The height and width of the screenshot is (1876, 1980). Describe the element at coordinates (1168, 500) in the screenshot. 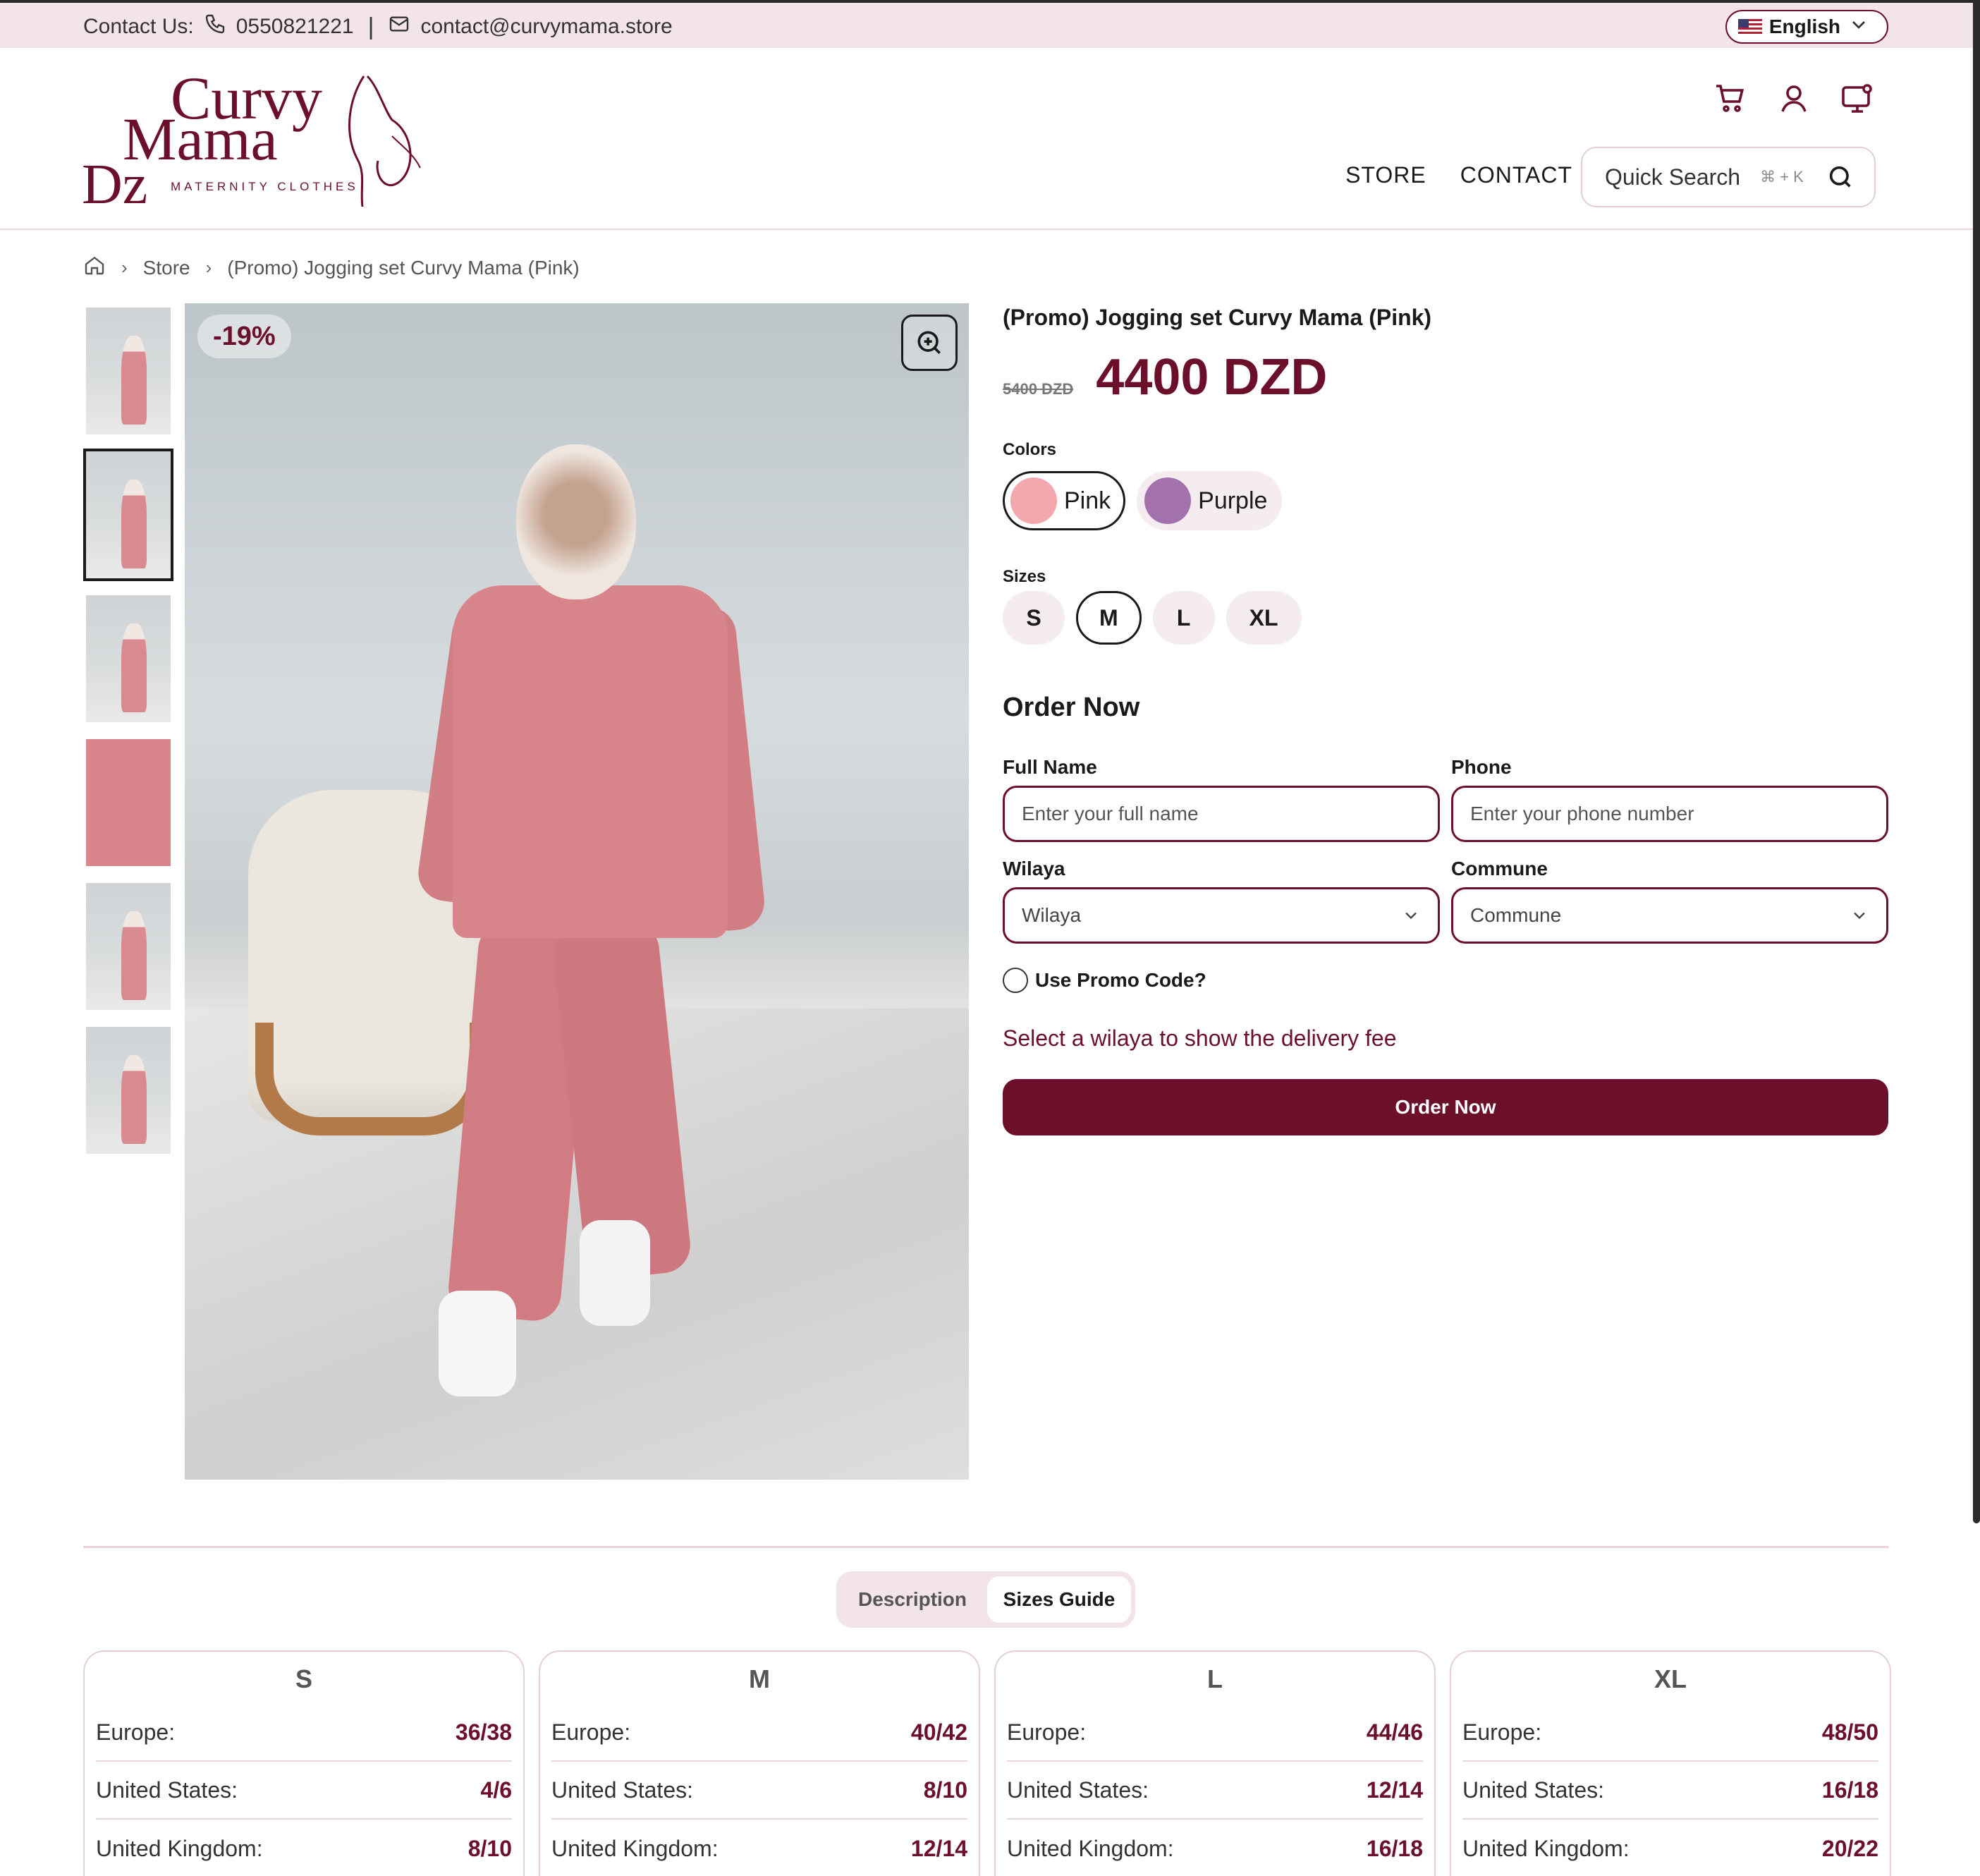

I see `purple-swatch` at that location.